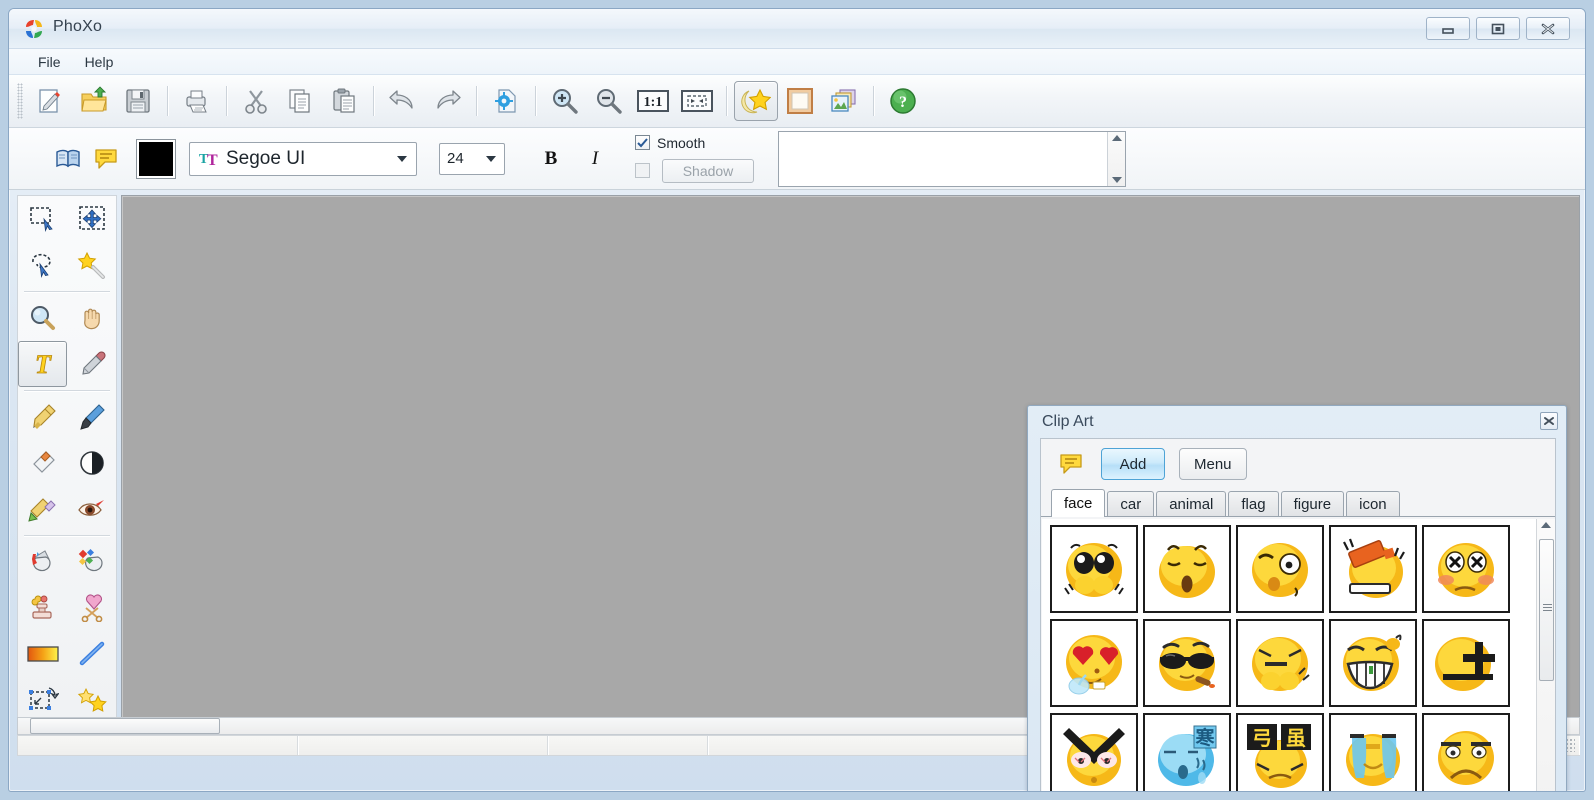  What do you see at coordinates (1466, 569) in the screenshot?
I see `clipart-item-dizzy-x-eyes` at bounding box center [1466, 569].